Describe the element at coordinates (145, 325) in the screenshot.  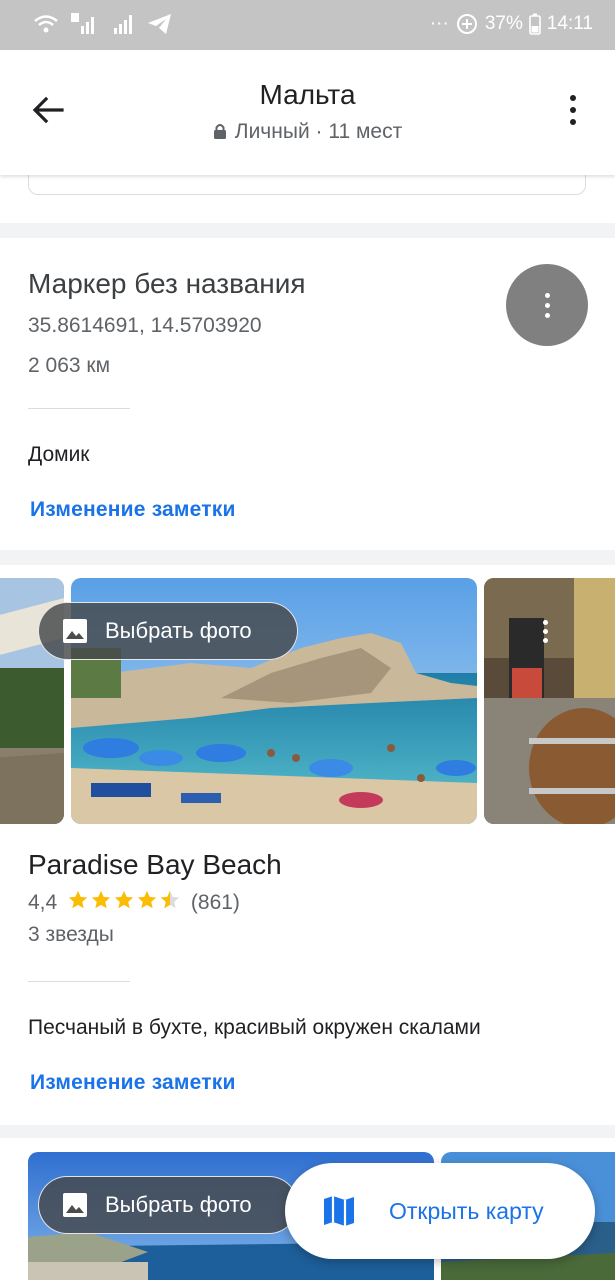
I see `place-coordinates: 35.8614691, 14.5703920` at that location.